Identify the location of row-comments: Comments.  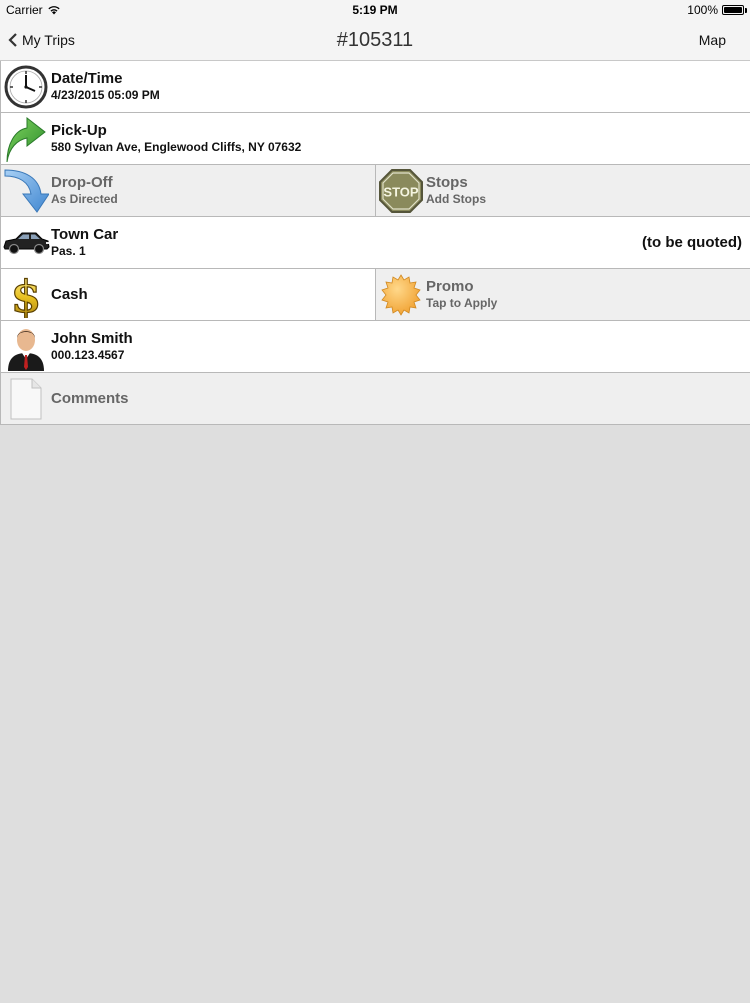
(375, 399).